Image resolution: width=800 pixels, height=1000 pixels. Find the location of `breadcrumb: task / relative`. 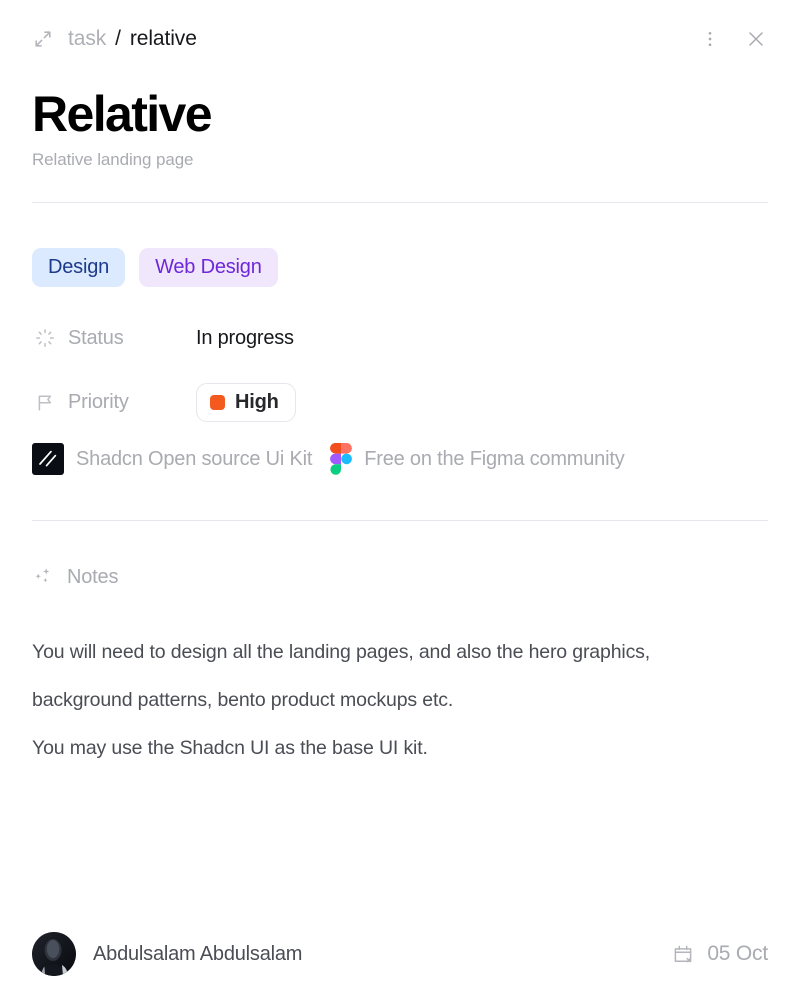

breadcrumb: task / relative is located at coordinates (132, 39).